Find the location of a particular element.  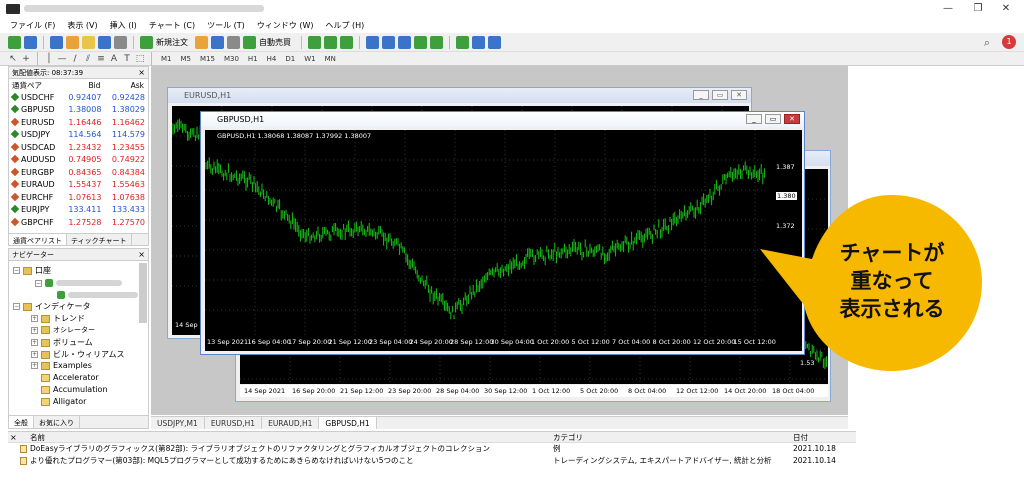

tf-m5: M5 is located at coordinates (186, 59).